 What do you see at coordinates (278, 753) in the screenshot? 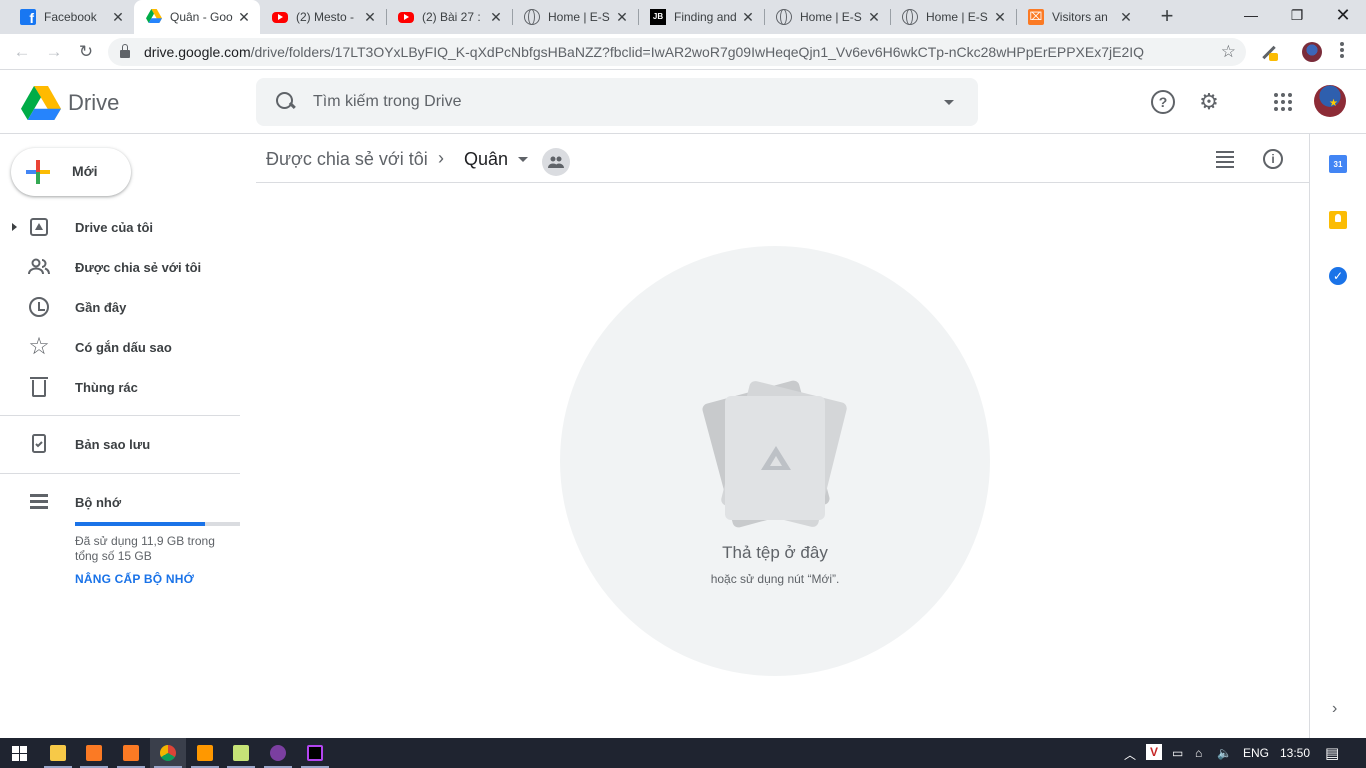
I see `taskbar-app-purple` at bounding box center [278, 753].